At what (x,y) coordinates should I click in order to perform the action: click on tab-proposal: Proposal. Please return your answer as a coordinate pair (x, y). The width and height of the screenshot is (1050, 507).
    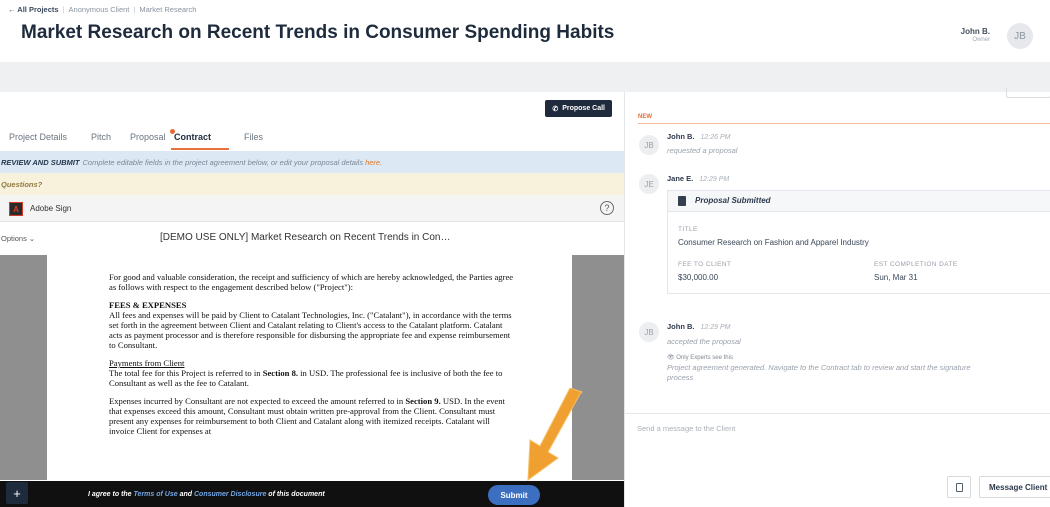
    Looking at the image, I should click on (148, 137).